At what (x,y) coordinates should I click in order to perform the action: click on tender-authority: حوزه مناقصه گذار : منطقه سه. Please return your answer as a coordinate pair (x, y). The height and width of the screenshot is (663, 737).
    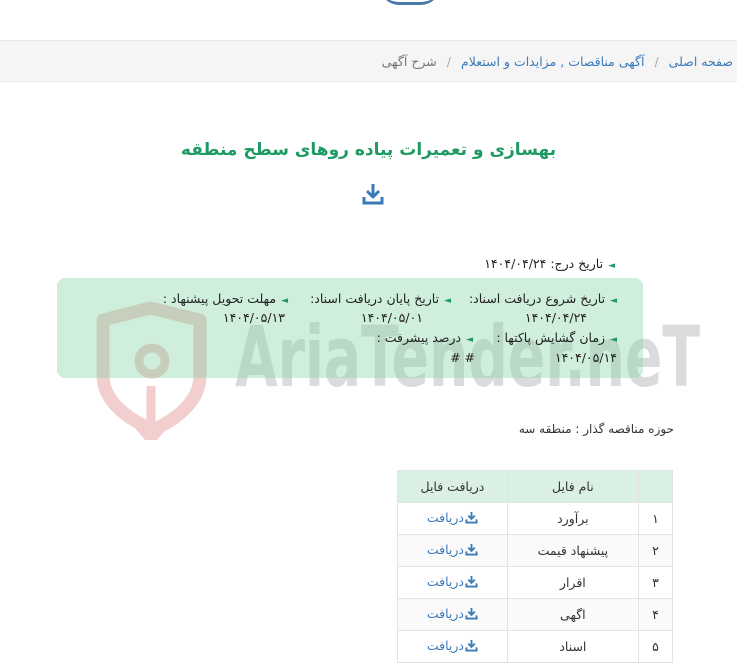
    Looking at the image, I should click on (596, 429).